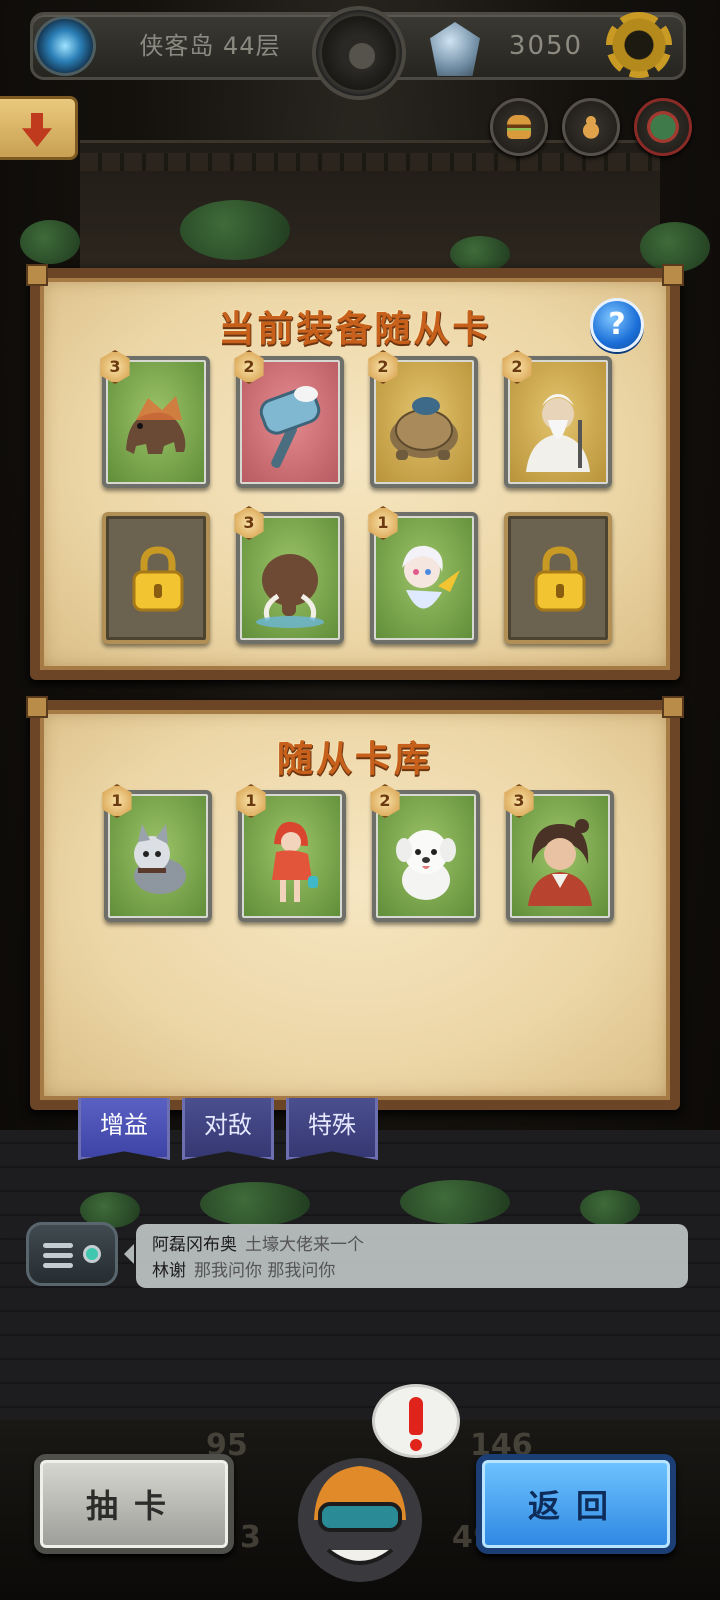  I want to click on chat-sender: 林谢, so click(169, 1271).